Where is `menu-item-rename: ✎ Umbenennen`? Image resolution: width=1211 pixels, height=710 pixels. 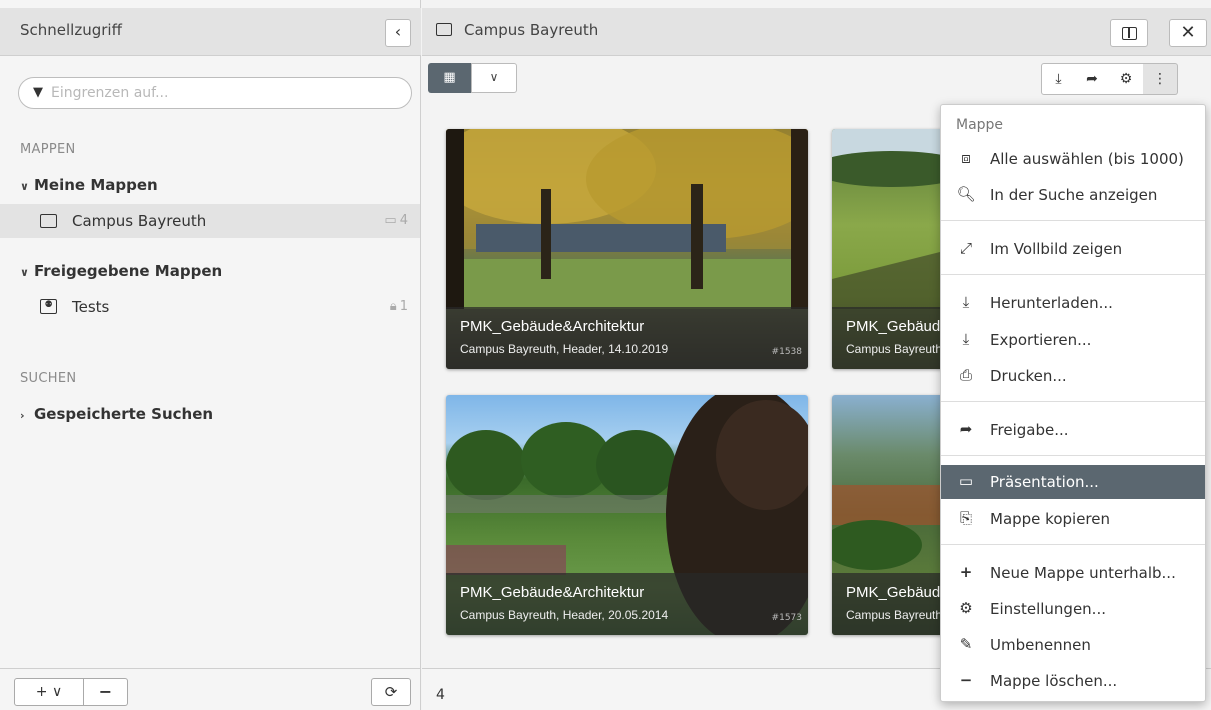
menu-item-rename: ✎ Umbenennen is located at coordinates (1073, 645).